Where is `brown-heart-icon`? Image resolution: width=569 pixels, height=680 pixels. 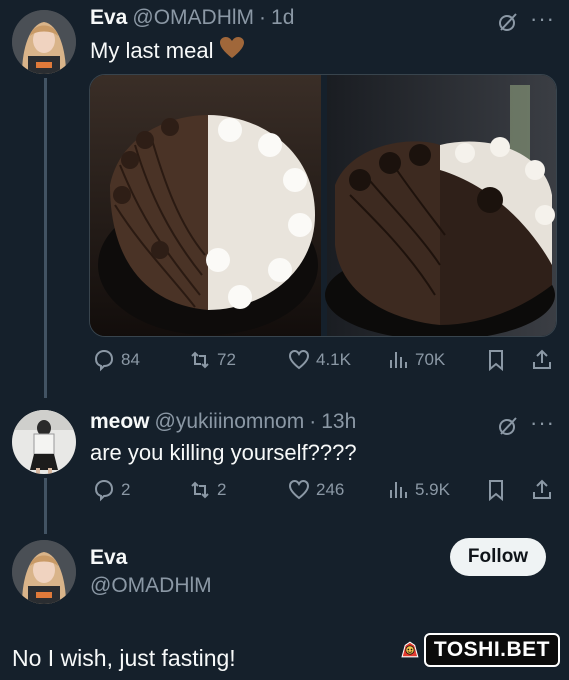
brown-heart-icon is located at coordinates (232, 51).